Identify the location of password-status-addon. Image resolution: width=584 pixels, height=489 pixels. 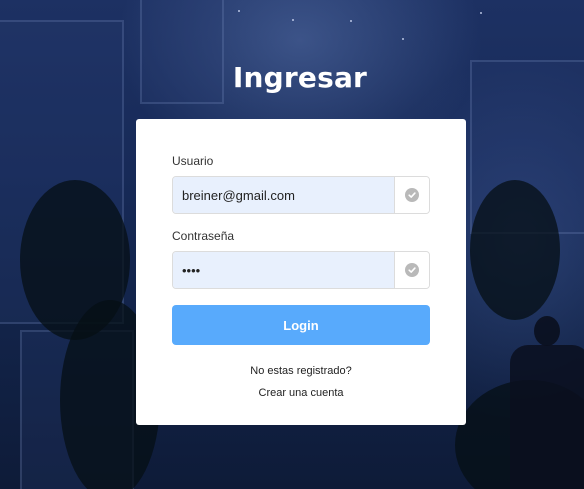
(411, 270).